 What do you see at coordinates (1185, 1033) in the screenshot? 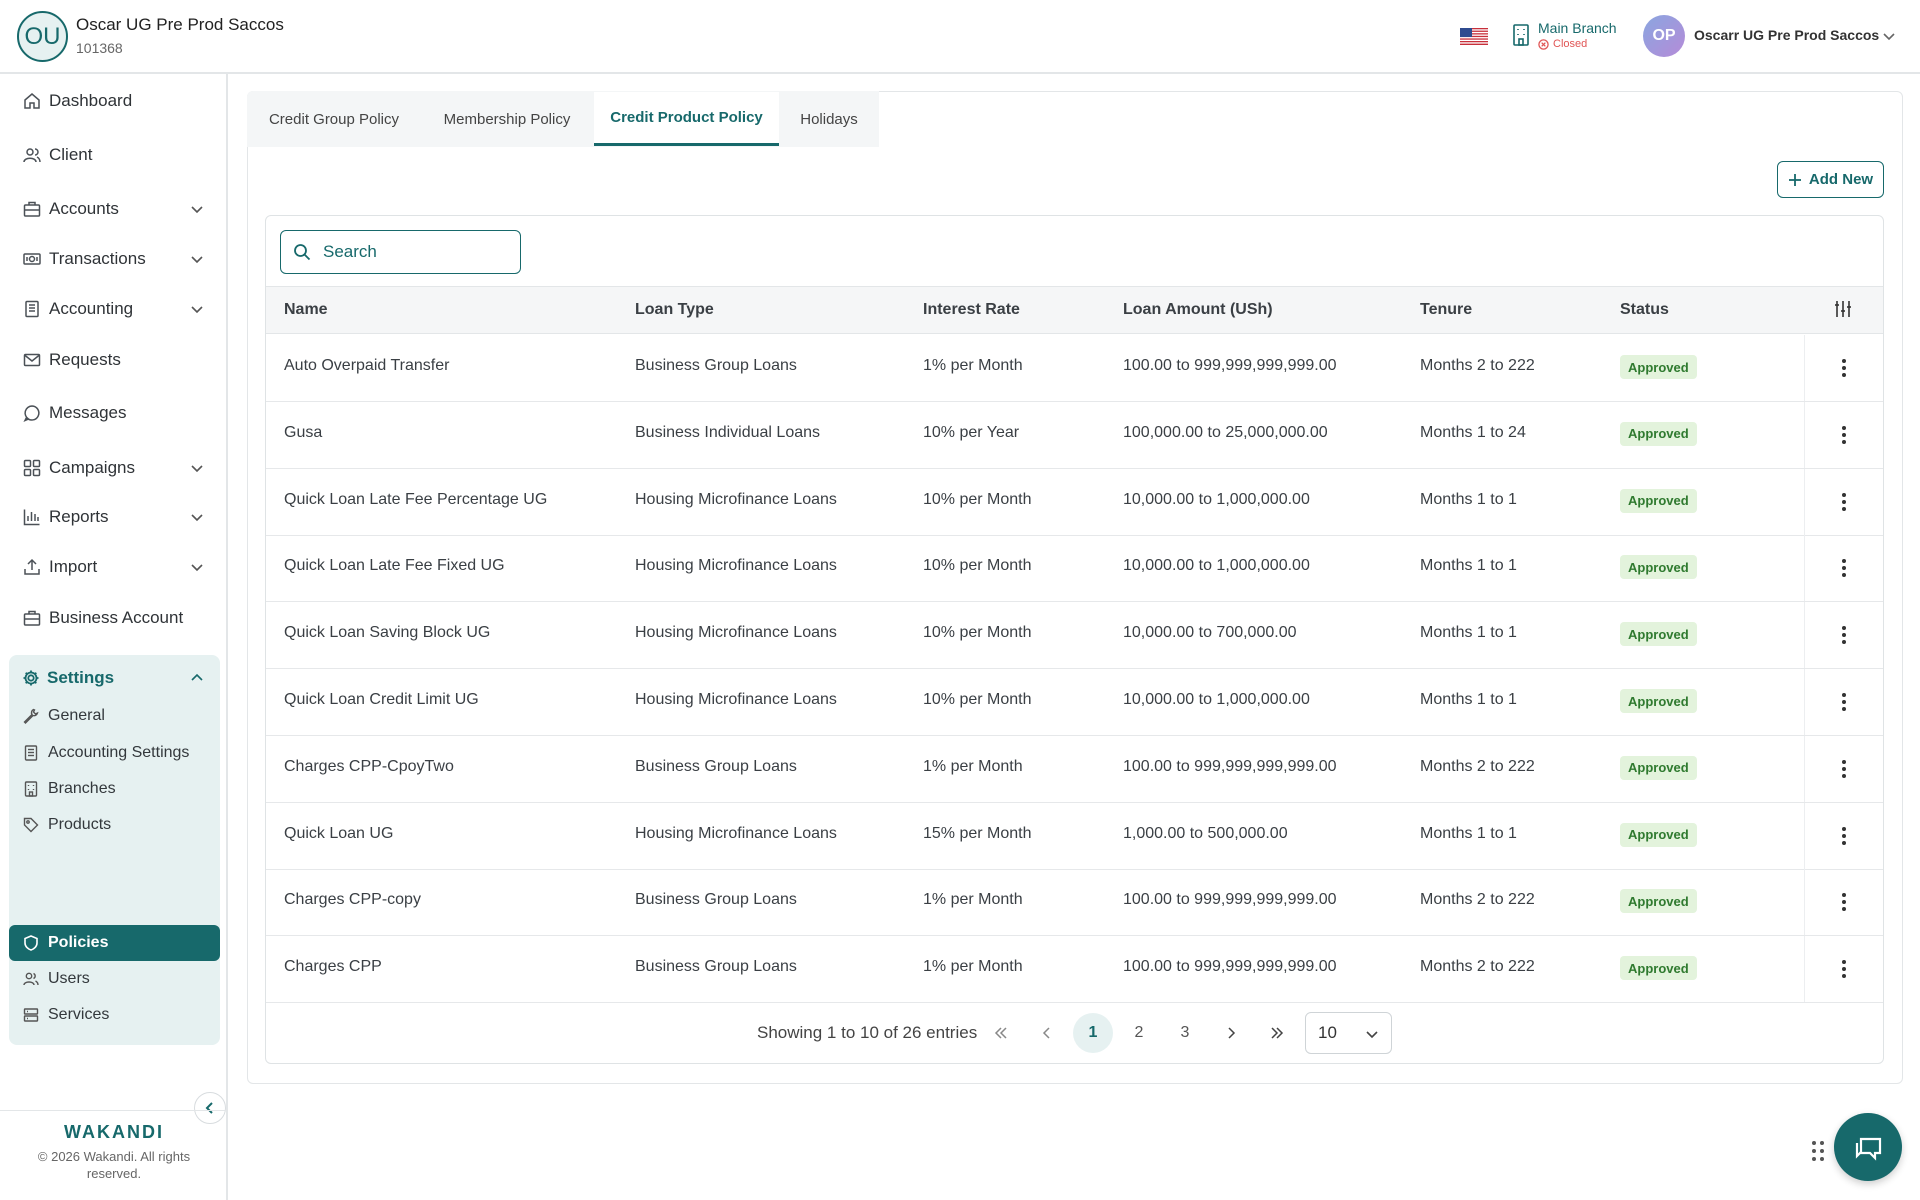
I see `page-3-button: 3` at bounding box center [1185, 1033].